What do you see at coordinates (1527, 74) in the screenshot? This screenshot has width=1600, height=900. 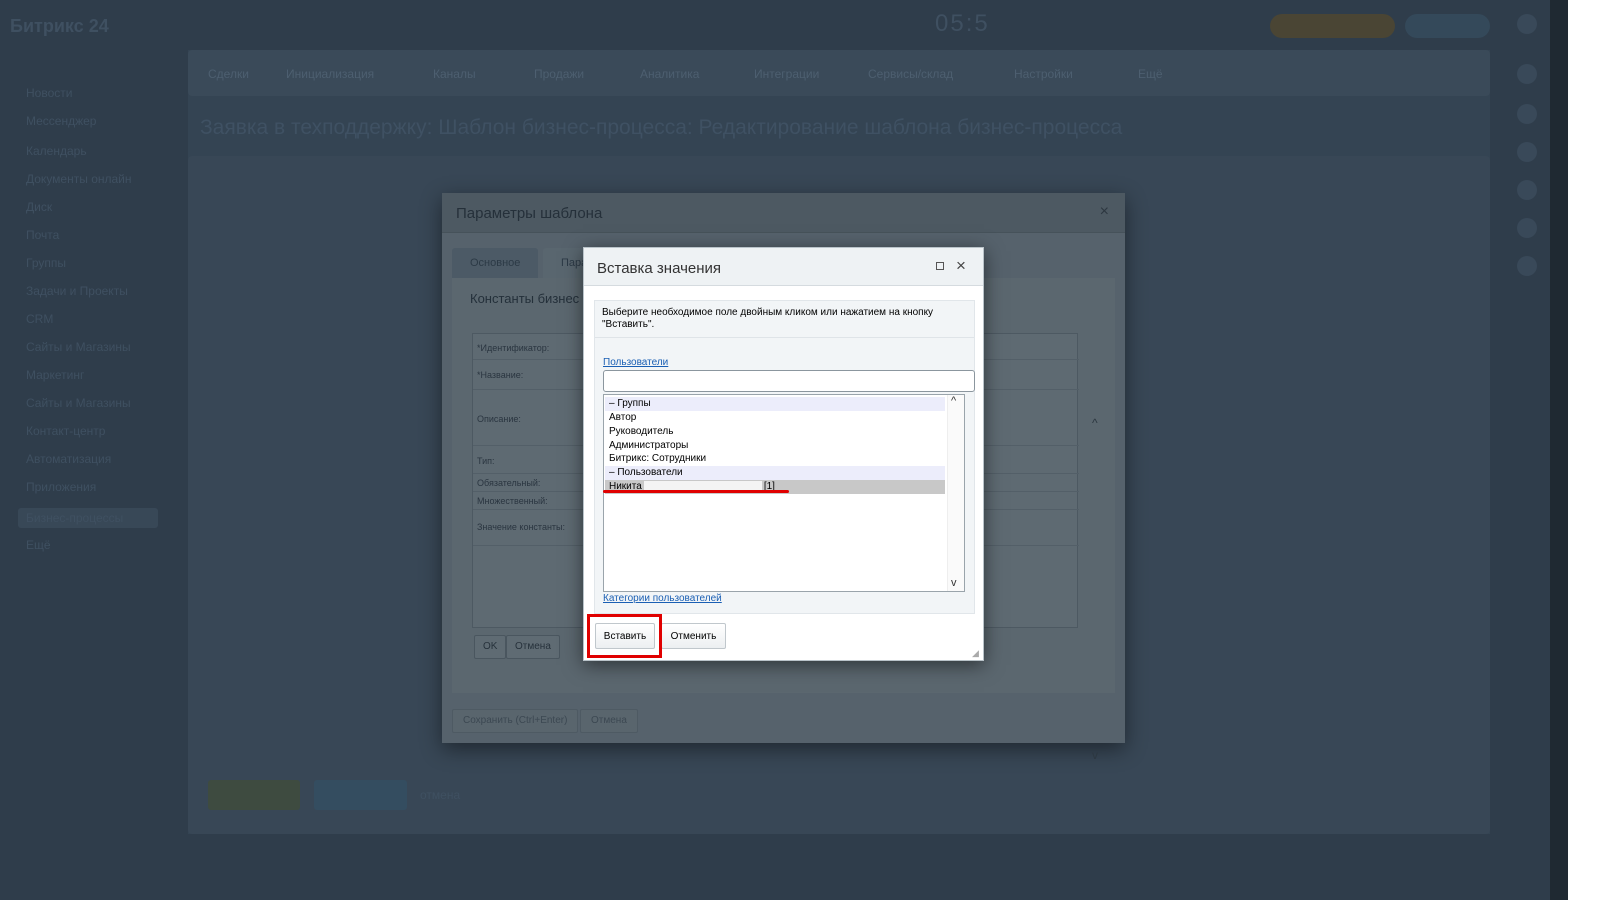 I see `notification-icon` at bounding box center [1527, 74].